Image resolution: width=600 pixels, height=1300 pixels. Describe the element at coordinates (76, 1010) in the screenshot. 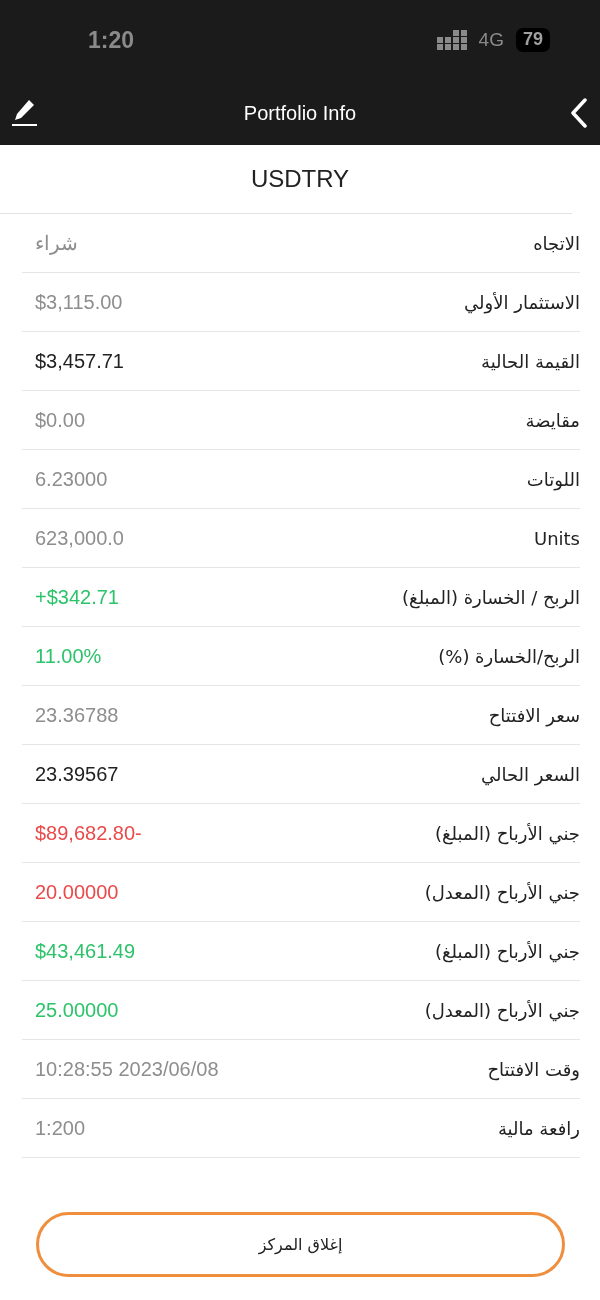

I see `field-value: 25.00000` at that location.